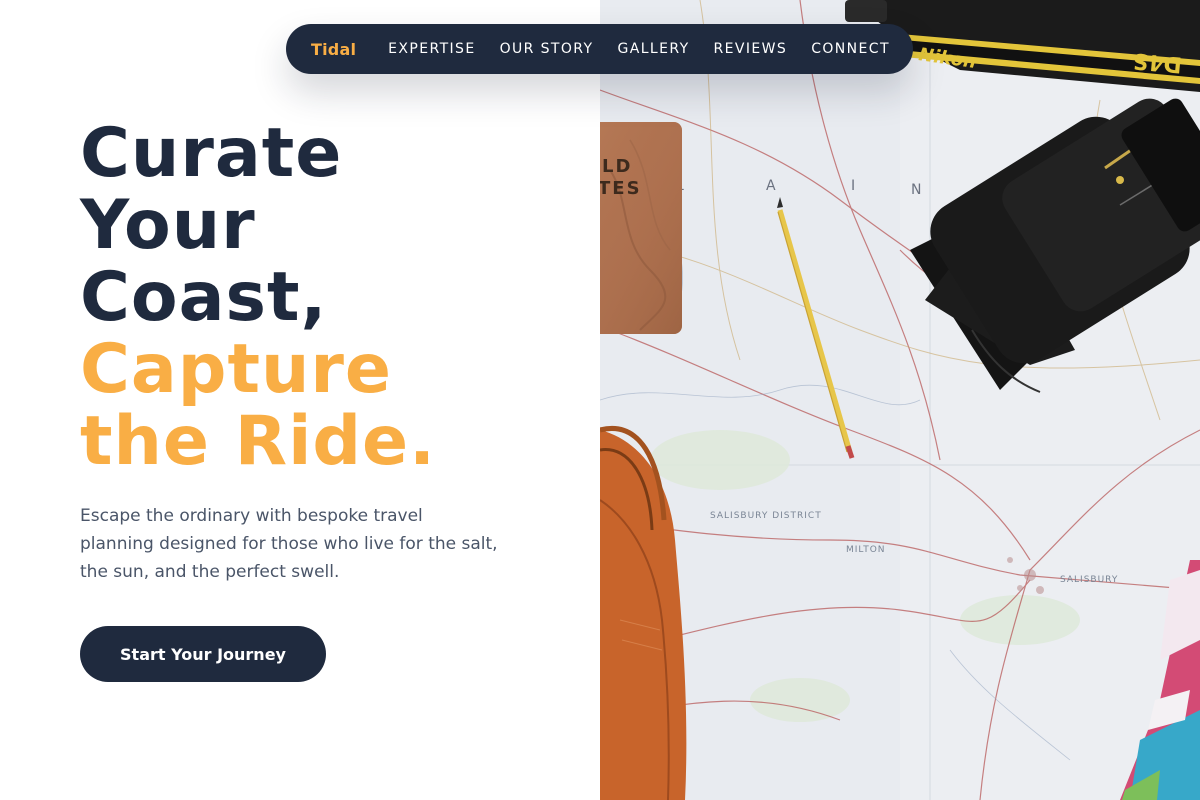 The height and width of the screenshot is (800, 1200). I want to click on nav-link-expertise: EXPERTISE, so click(431, 49).